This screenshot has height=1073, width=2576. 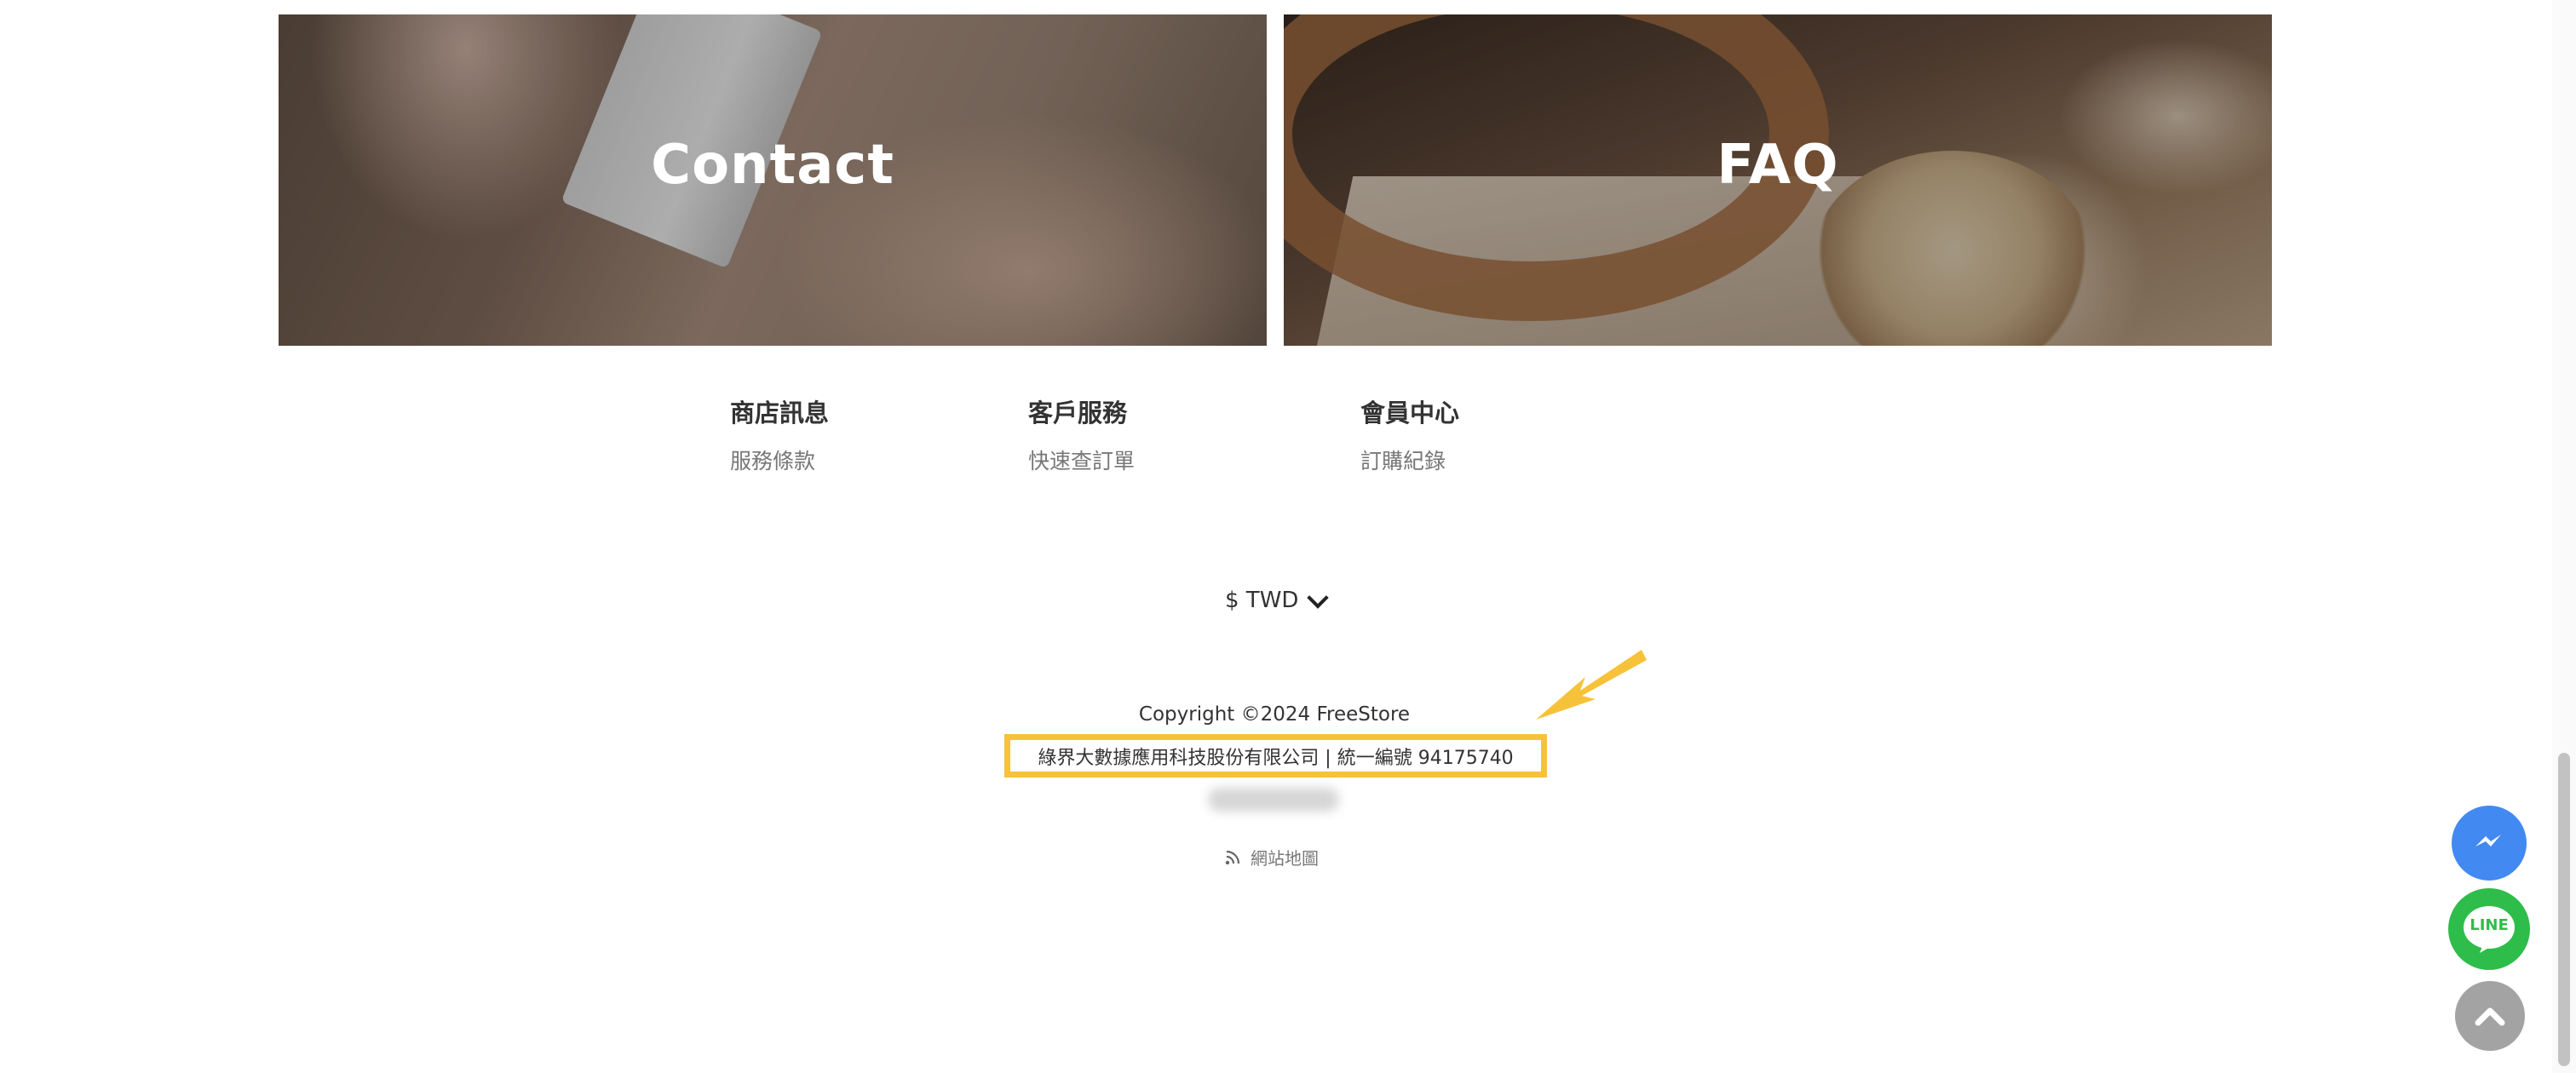 I want to click on copyright-text: Copyright ©2024 FreeStore, so click(x=1275, y=714).